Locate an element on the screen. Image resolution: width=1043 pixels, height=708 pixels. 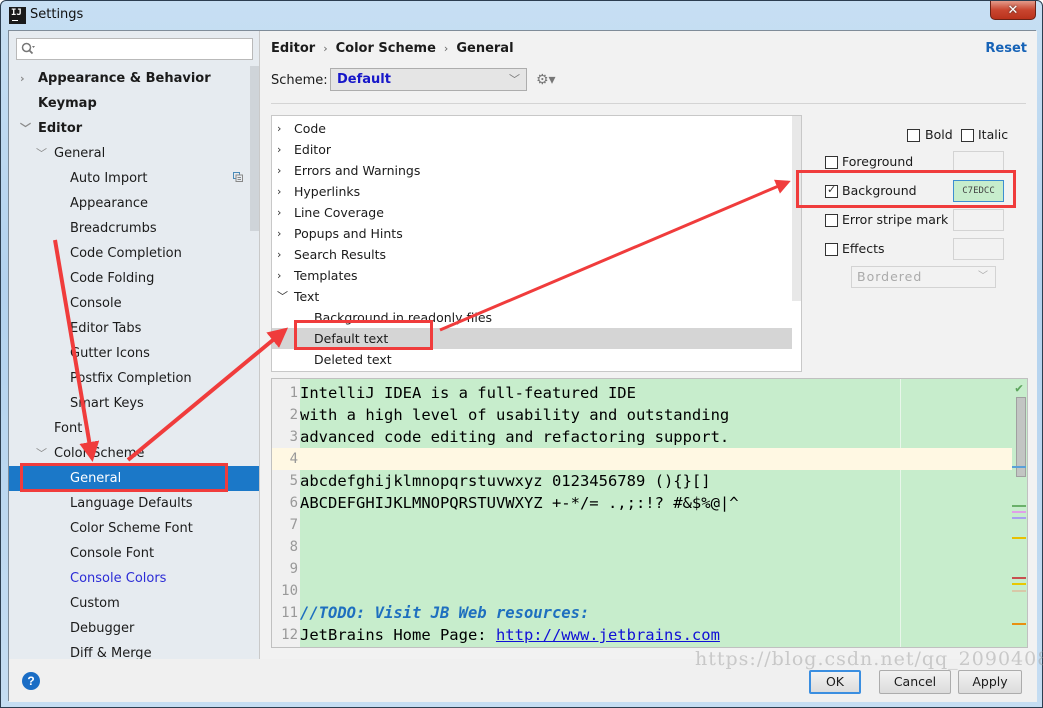
intellij-app-icon: IJ is located at coordinates (17, 15).